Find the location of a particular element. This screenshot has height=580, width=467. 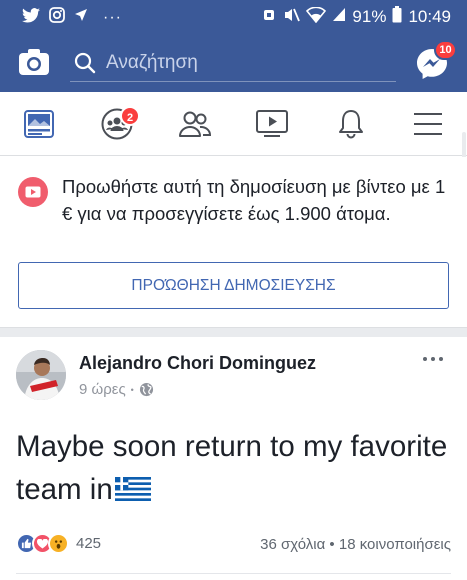

camera-button is located at coordinates (34, 62).